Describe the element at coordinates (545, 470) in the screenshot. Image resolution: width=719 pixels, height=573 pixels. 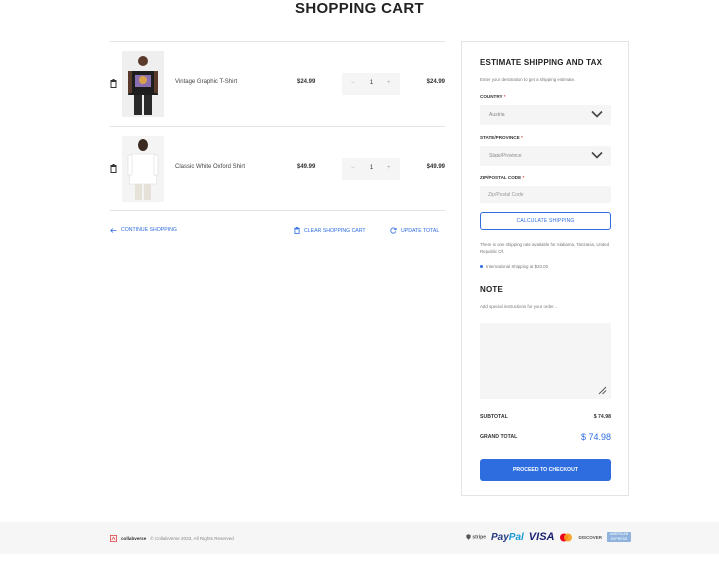
I see `proceed-to-checkout-button: PROCEED TO CHECKOUT` at that location.